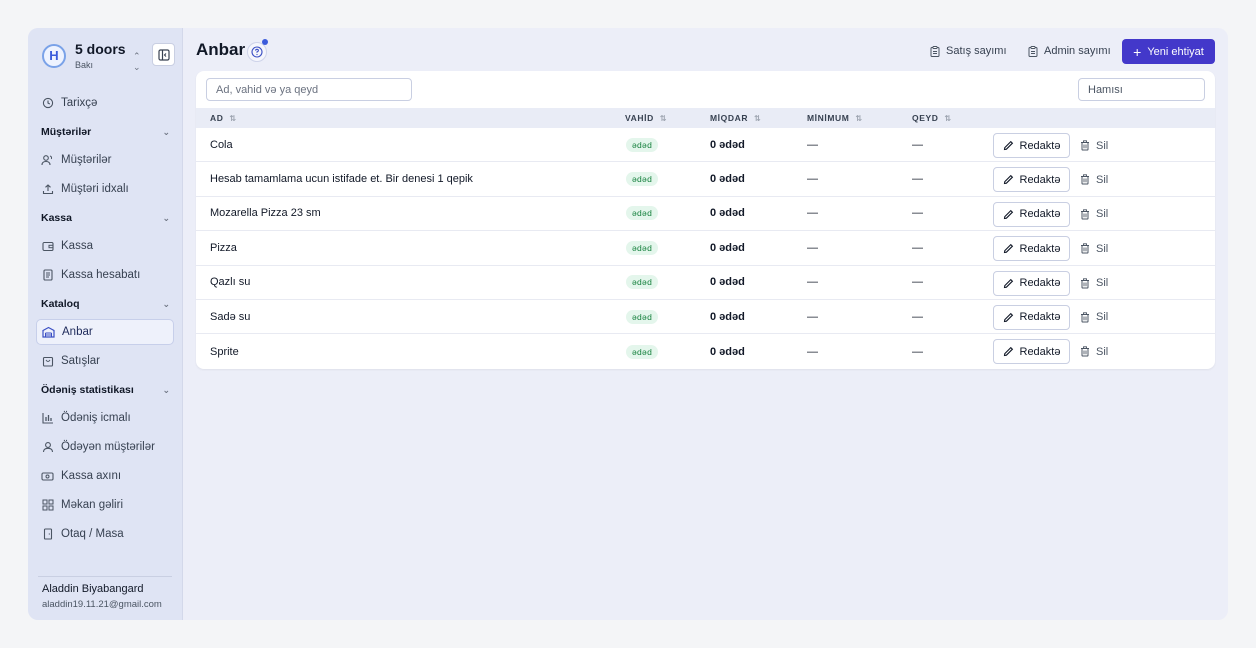 Image resolution: width=1256 pixels, height=648 pixels. I want to click on table-row: Qazlı su ədəd 0 ədəd — — Redaktə Sil, so click(705, 283).